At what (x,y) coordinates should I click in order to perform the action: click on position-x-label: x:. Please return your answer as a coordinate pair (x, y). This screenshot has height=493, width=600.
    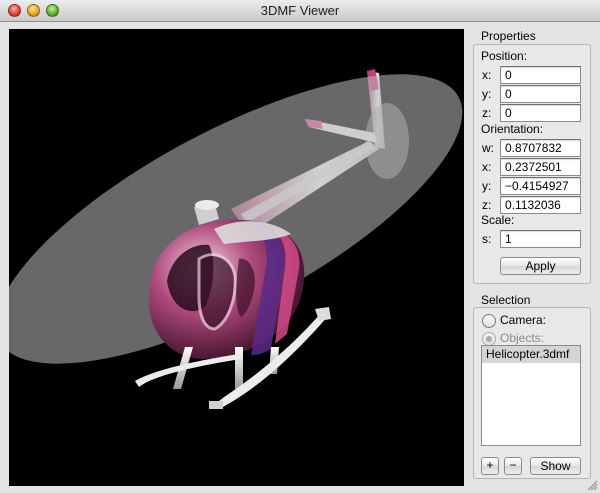
    Looking at the image, I should click on (487, 75).